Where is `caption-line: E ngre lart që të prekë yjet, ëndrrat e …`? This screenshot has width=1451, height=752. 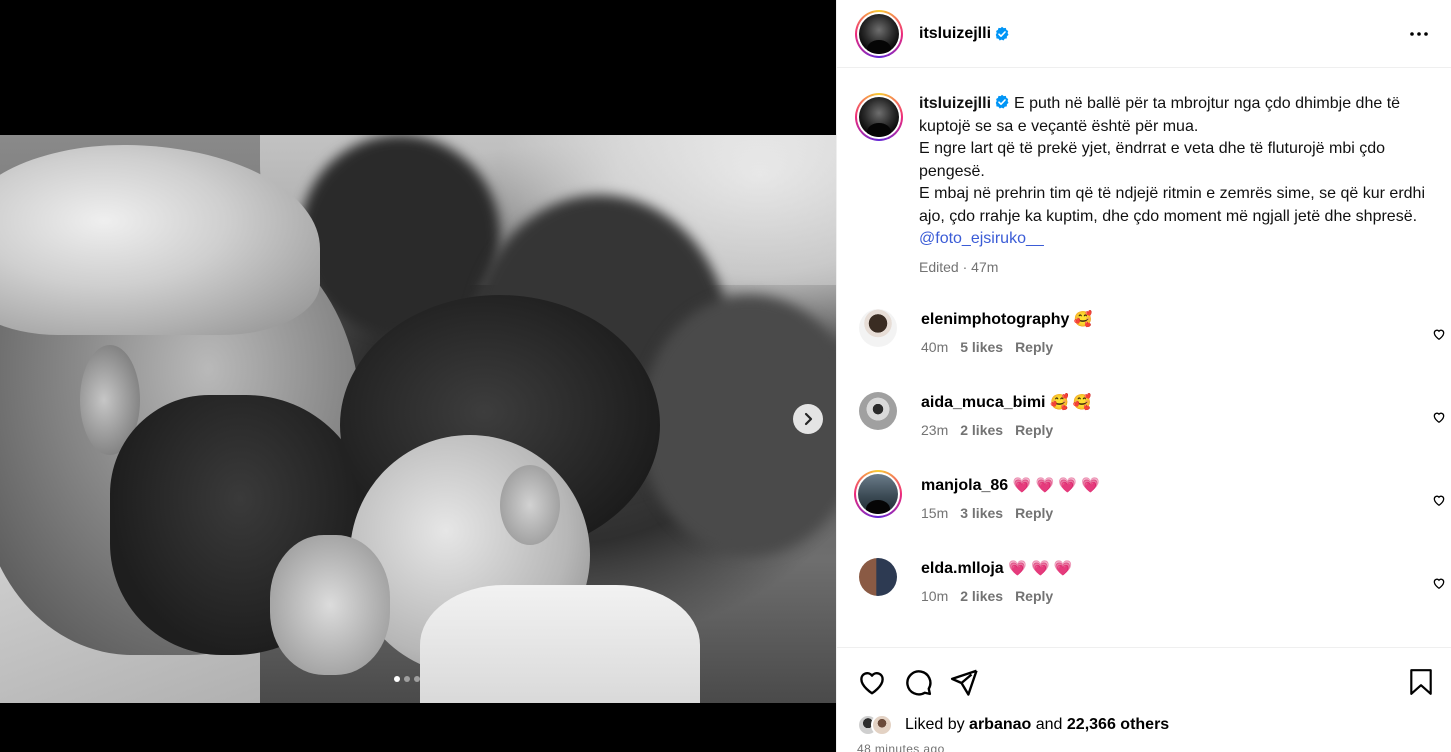
caption-line: E ngre lart që të prekë yjet, ëndrrat e … is located at coordinates (1152, 160).